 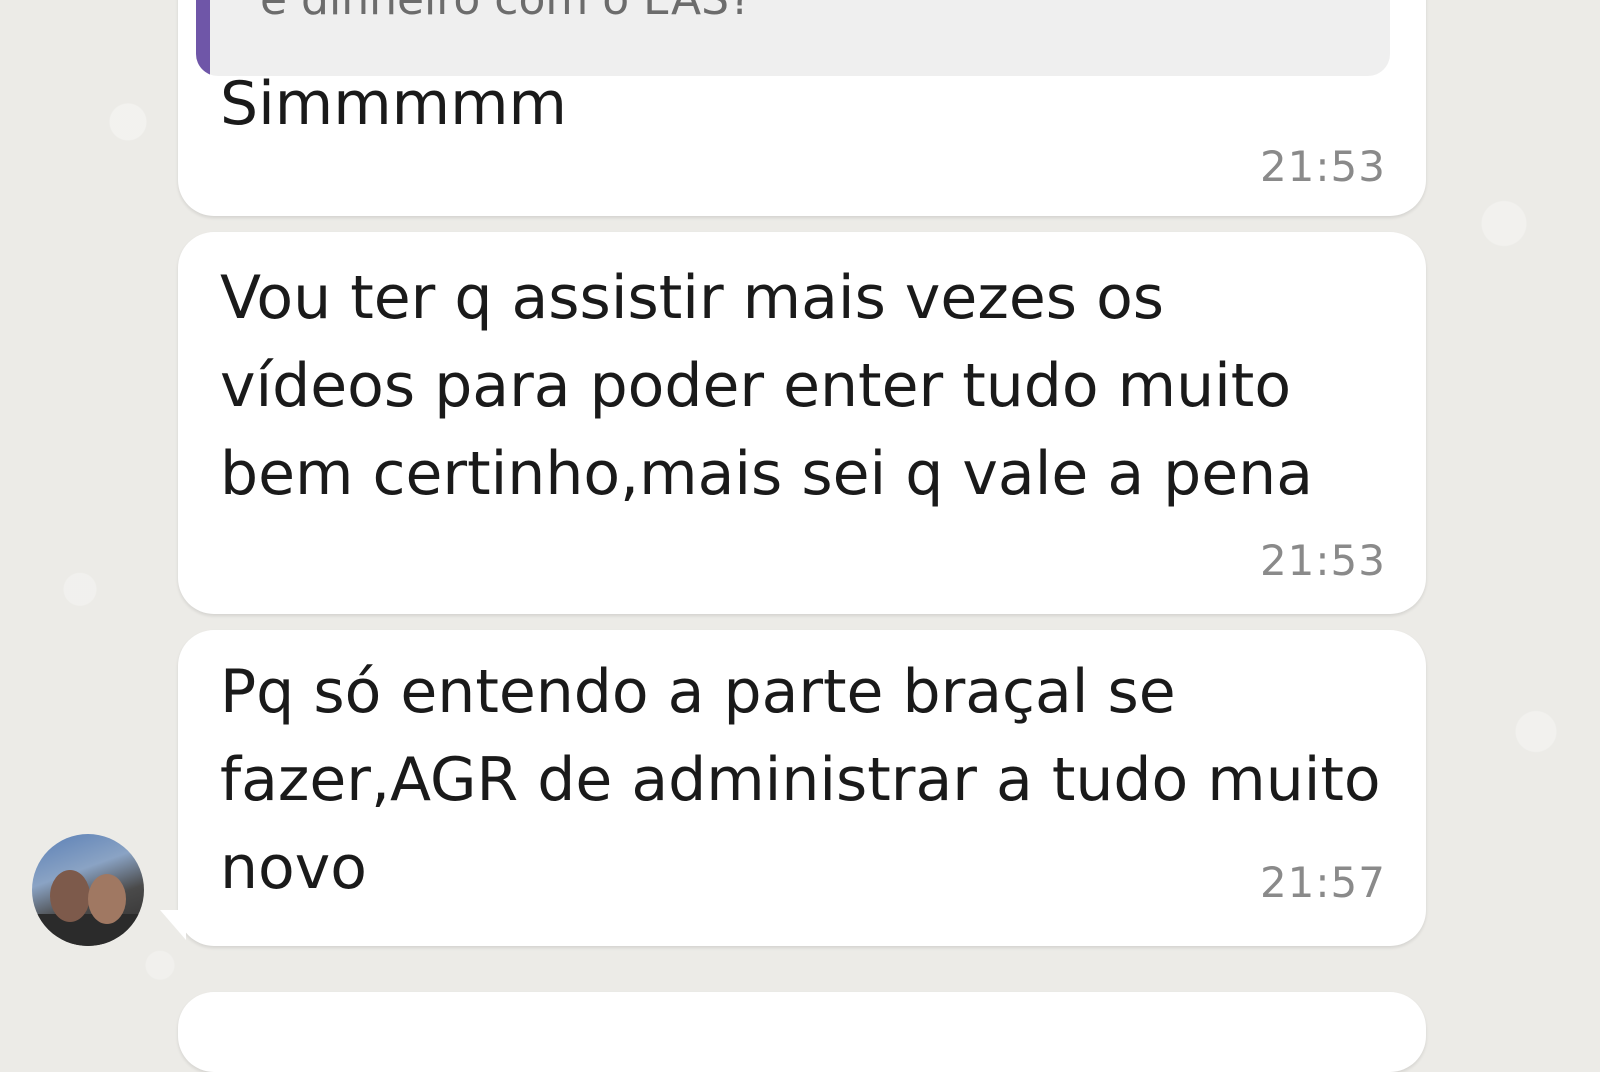 What do you see at coordinates (173, 925) in the screenshot?
I see `bubble-tail` at bounding box center [173, 925].